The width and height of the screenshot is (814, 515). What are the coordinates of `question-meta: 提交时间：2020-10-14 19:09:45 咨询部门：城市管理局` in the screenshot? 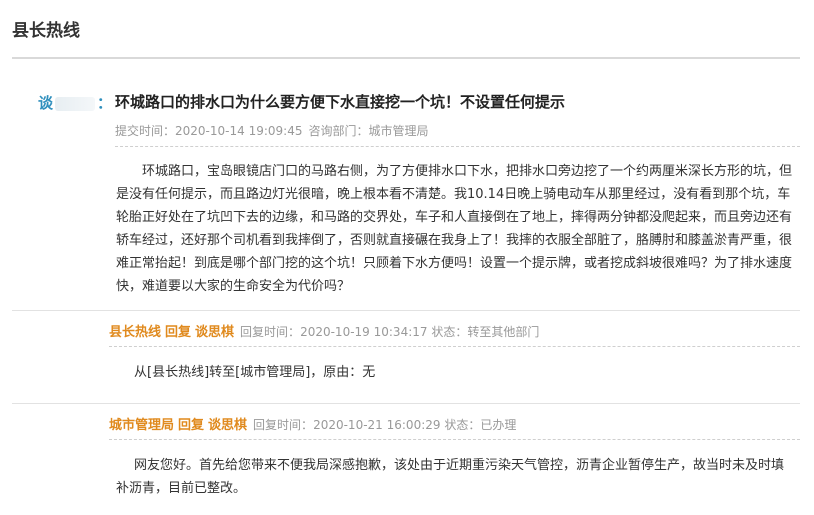 It's located at (272, 130).